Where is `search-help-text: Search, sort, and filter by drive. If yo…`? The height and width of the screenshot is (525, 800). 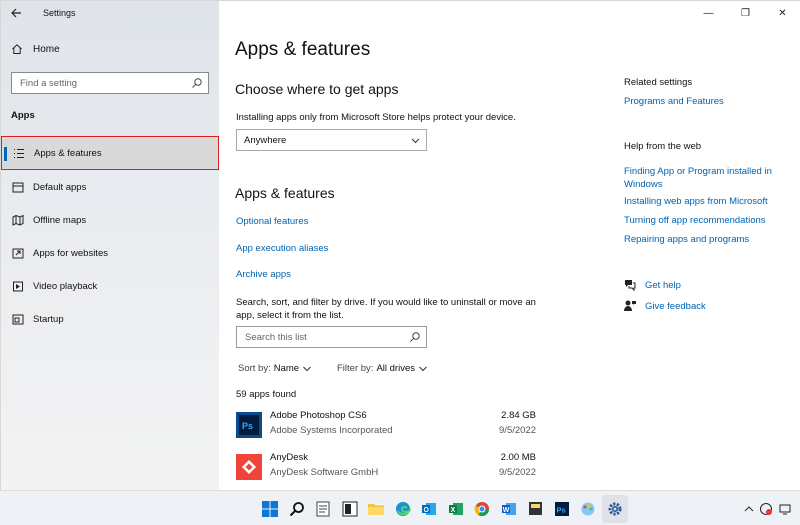 search-help-text: Search, sort, and filter by drive. If yo… is located at coordinates (386, 309).